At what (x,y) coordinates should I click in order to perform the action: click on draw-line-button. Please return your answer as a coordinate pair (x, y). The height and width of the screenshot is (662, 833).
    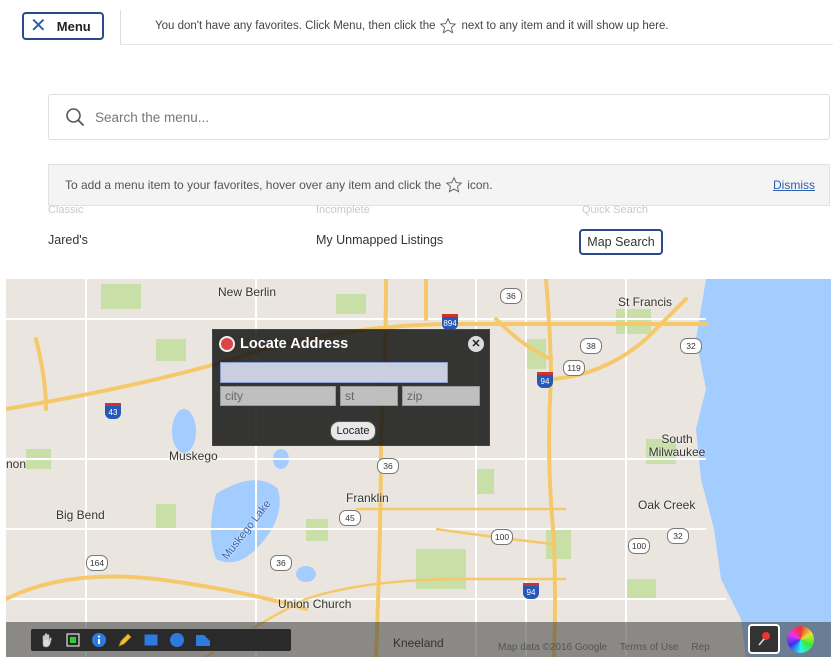
    Looking at the image, I should click on (125, 640).